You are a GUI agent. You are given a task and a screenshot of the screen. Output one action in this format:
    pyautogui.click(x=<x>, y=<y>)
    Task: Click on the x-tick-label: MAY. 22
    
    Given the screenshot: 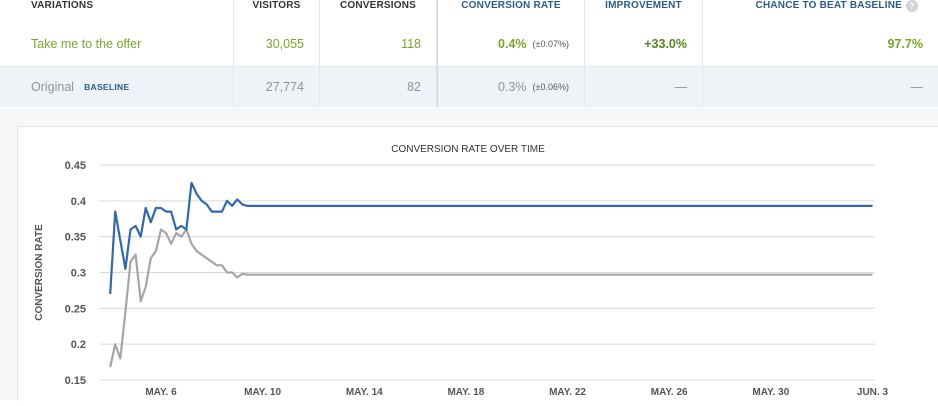 What is the action you would take?
    pyautogui.click(x=567, y=392)
    